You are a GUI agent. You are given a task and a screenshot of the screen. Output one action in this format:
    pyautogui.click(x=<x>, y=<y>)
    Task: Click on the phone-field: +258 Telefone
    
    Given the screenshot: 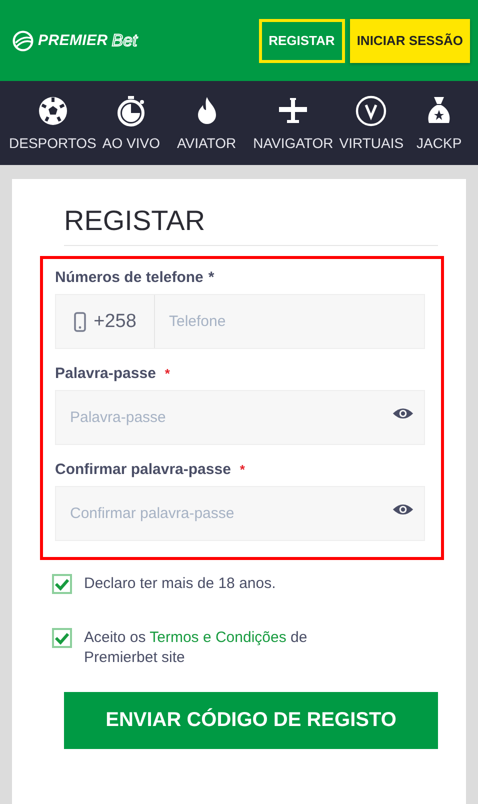 What is the action you would take?
    pyautogui.click(x=240, y=321)
    